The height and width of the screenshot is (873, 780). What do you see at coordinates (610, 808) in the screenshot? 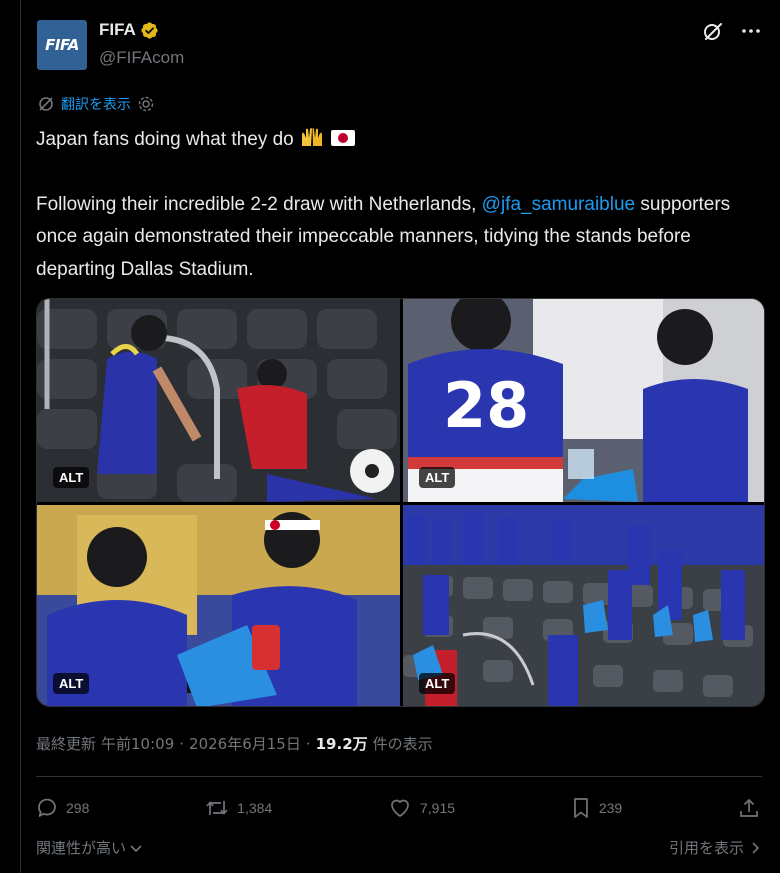
I see `bookmark-count: 239` at bounding box center [610, 808].